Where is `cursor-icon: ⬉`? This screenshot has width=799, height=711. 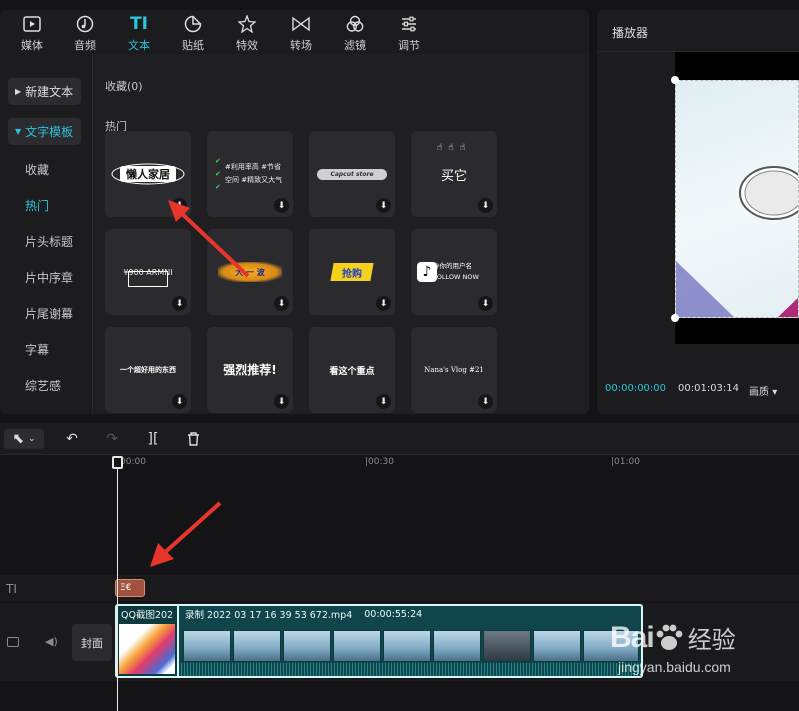 cursor-icon: ⬉ is located at coordinates (18, 439).